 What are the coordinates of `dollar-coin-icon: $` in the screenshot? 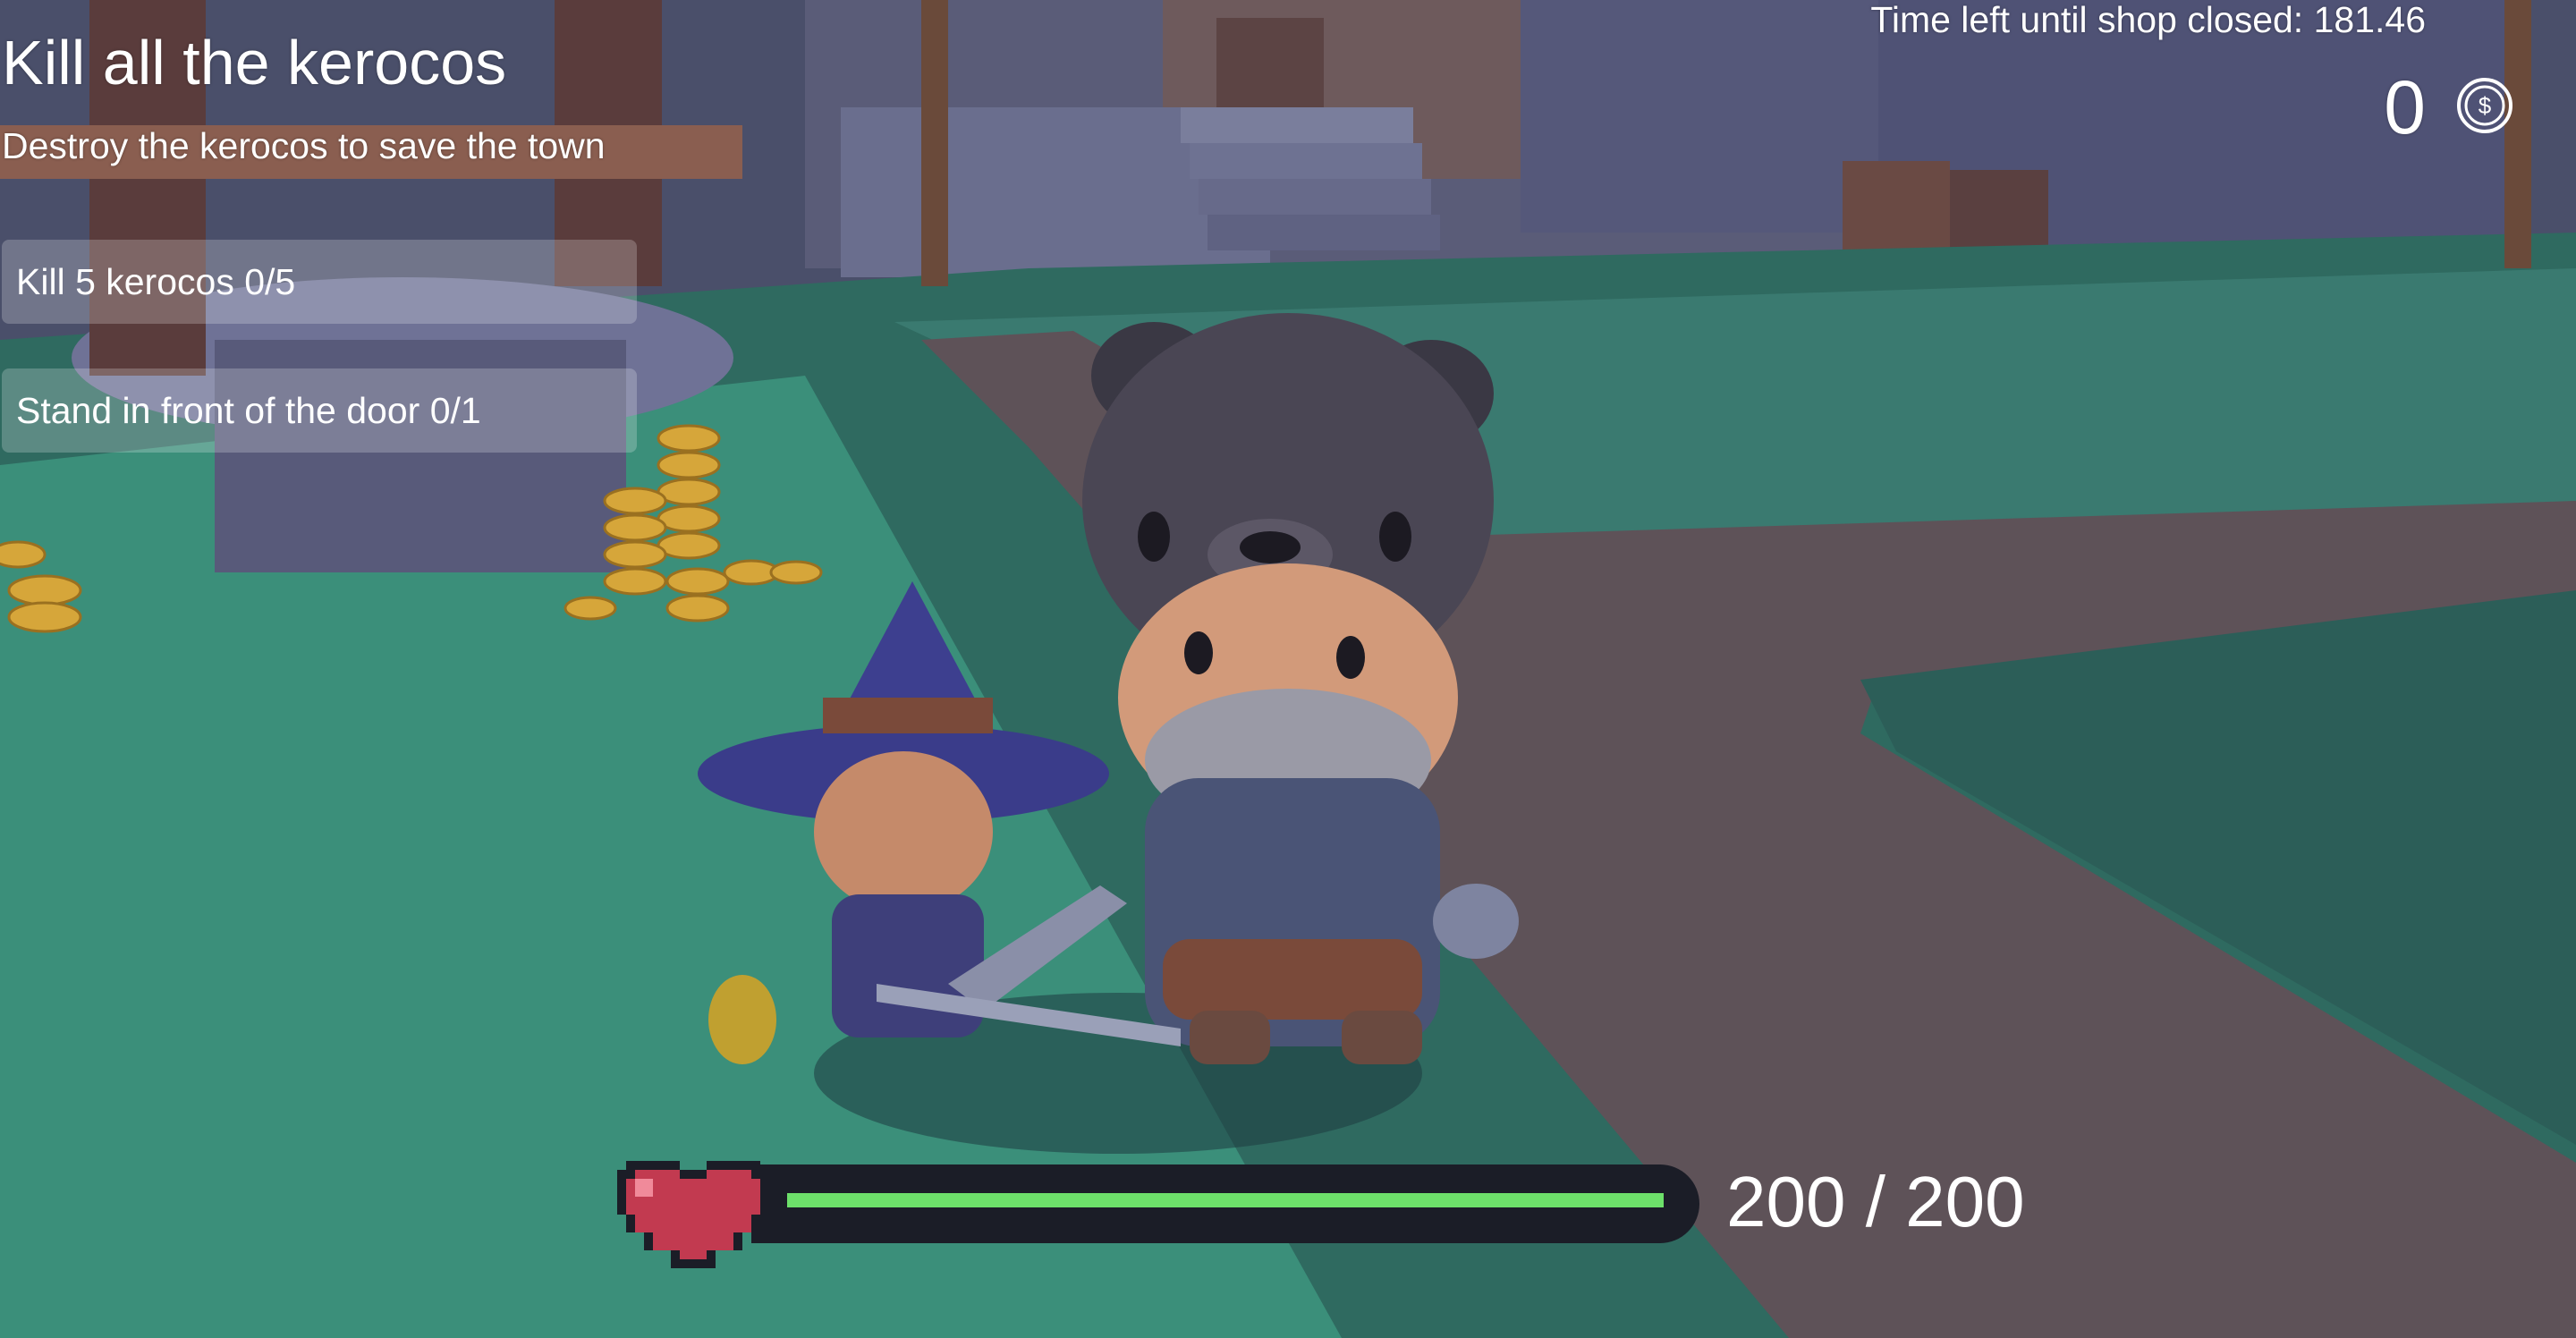 It's located at (2484, 105).